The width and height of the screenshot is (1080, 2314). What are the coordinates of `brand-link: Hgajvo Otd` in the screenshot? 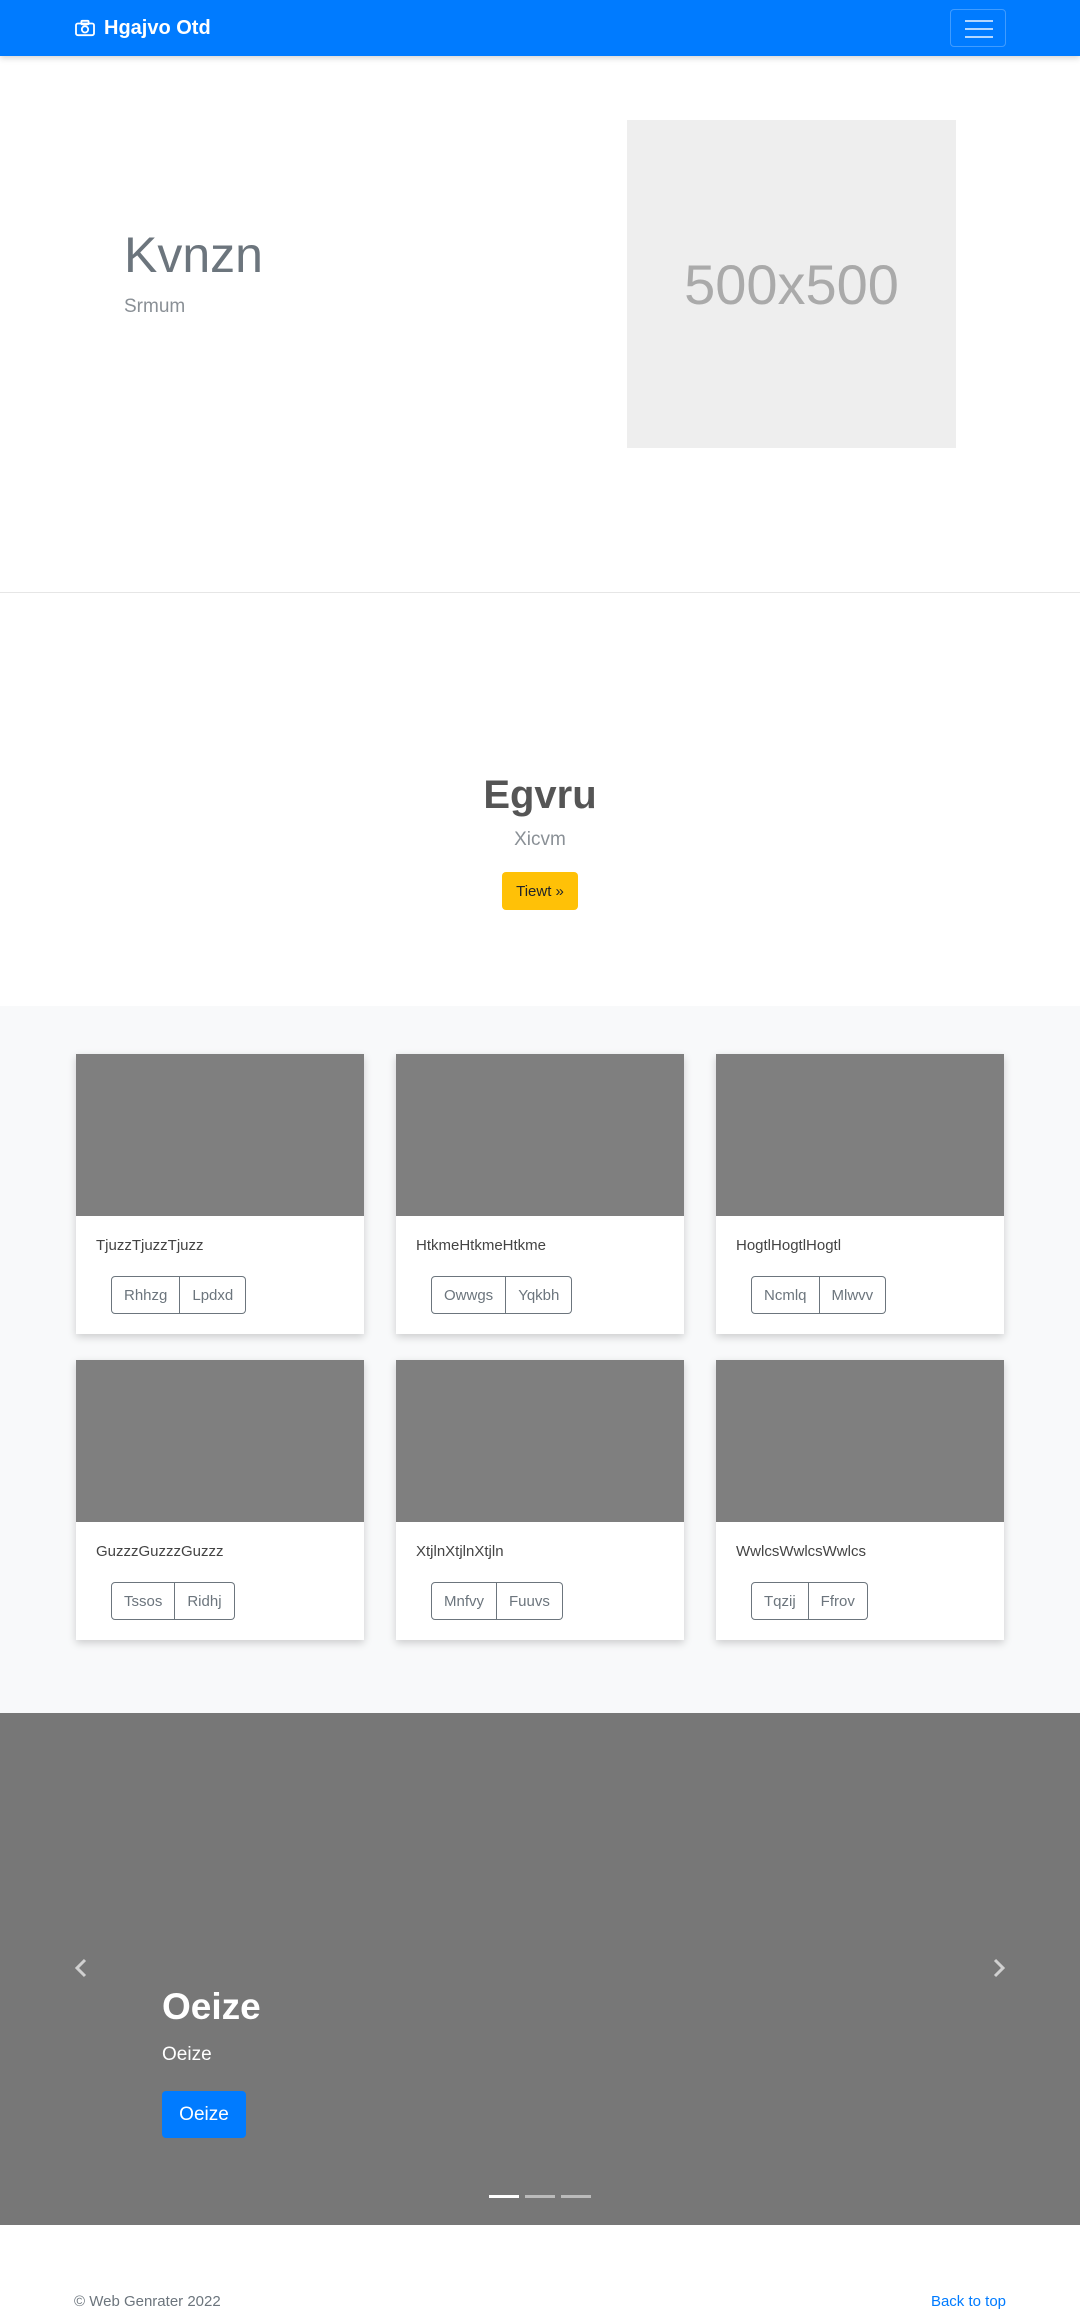 It's located at (142, 28).